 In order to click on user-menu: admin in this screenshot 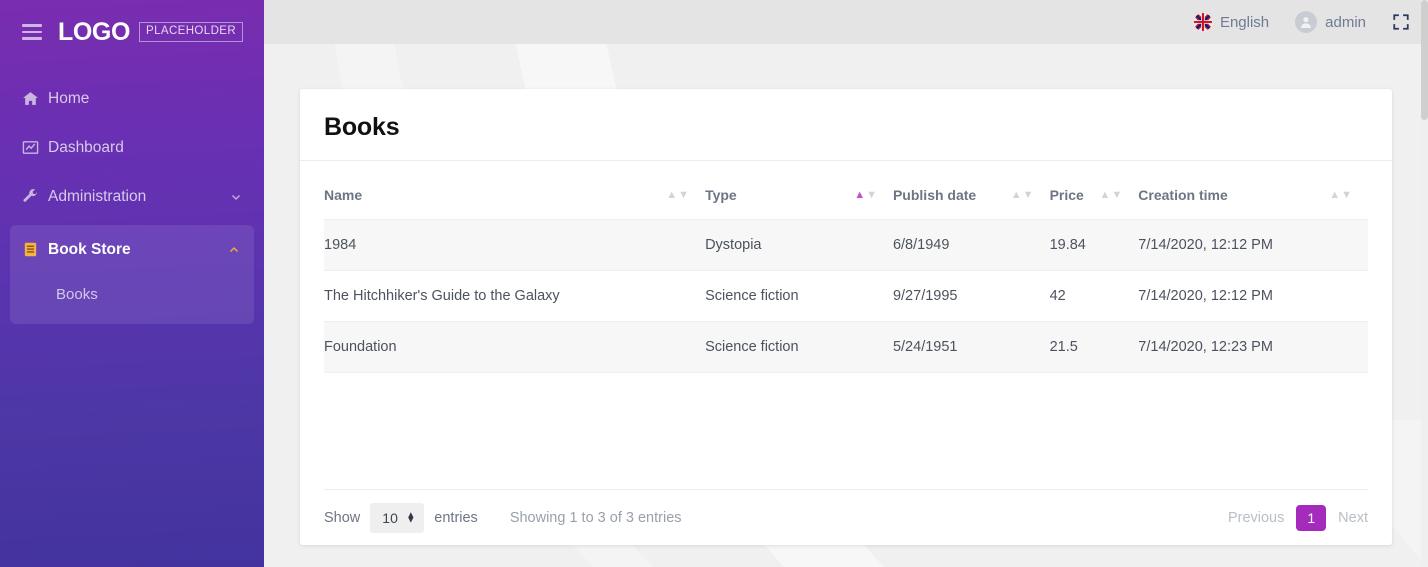, I will do `click(1330, 22)`.